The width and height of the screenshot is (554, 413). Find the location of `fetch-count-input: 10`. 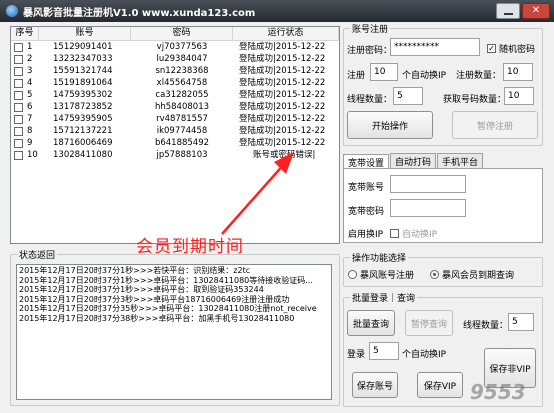

fetch-count-input: 10 is located at coordinates (519, 96).